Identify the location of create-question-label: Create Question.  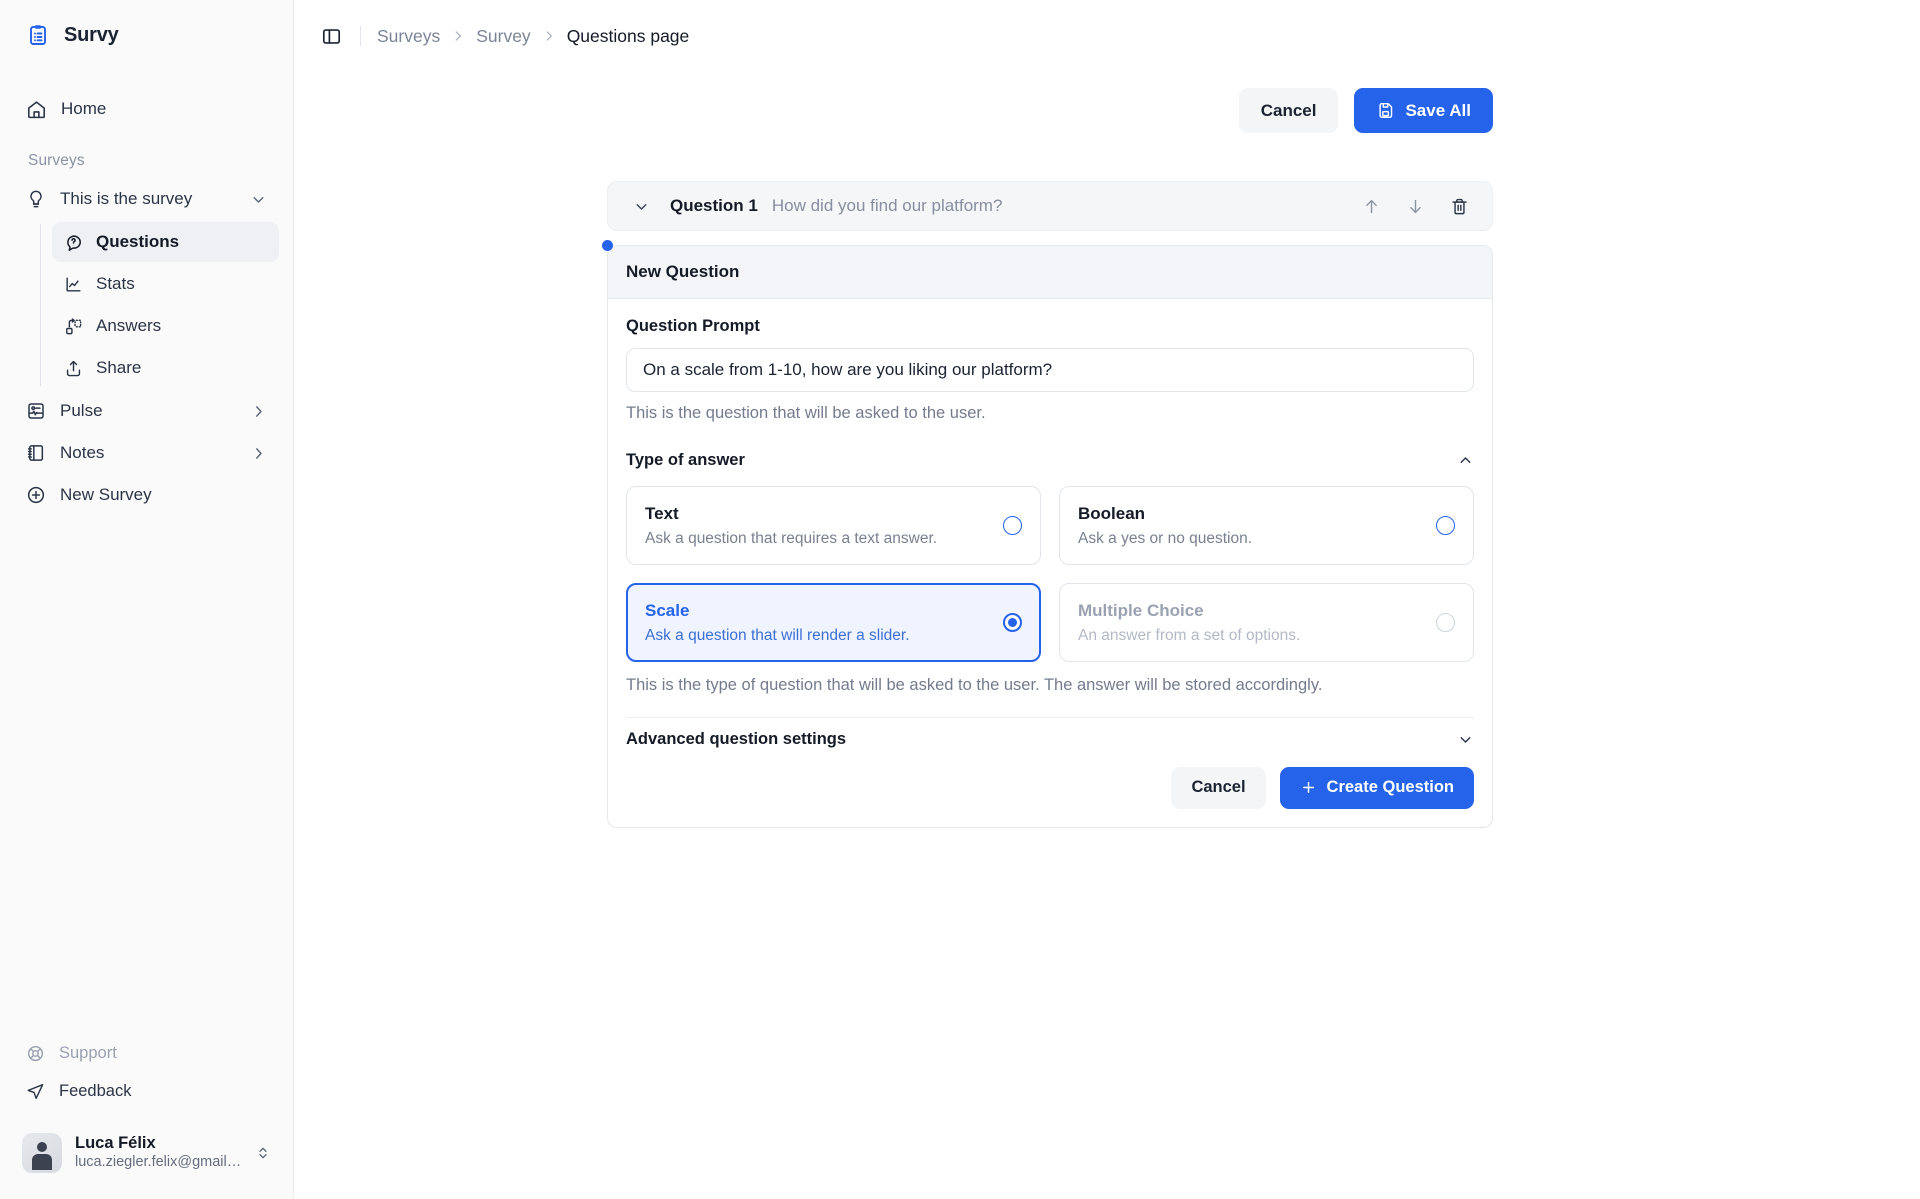
(1390, 787).